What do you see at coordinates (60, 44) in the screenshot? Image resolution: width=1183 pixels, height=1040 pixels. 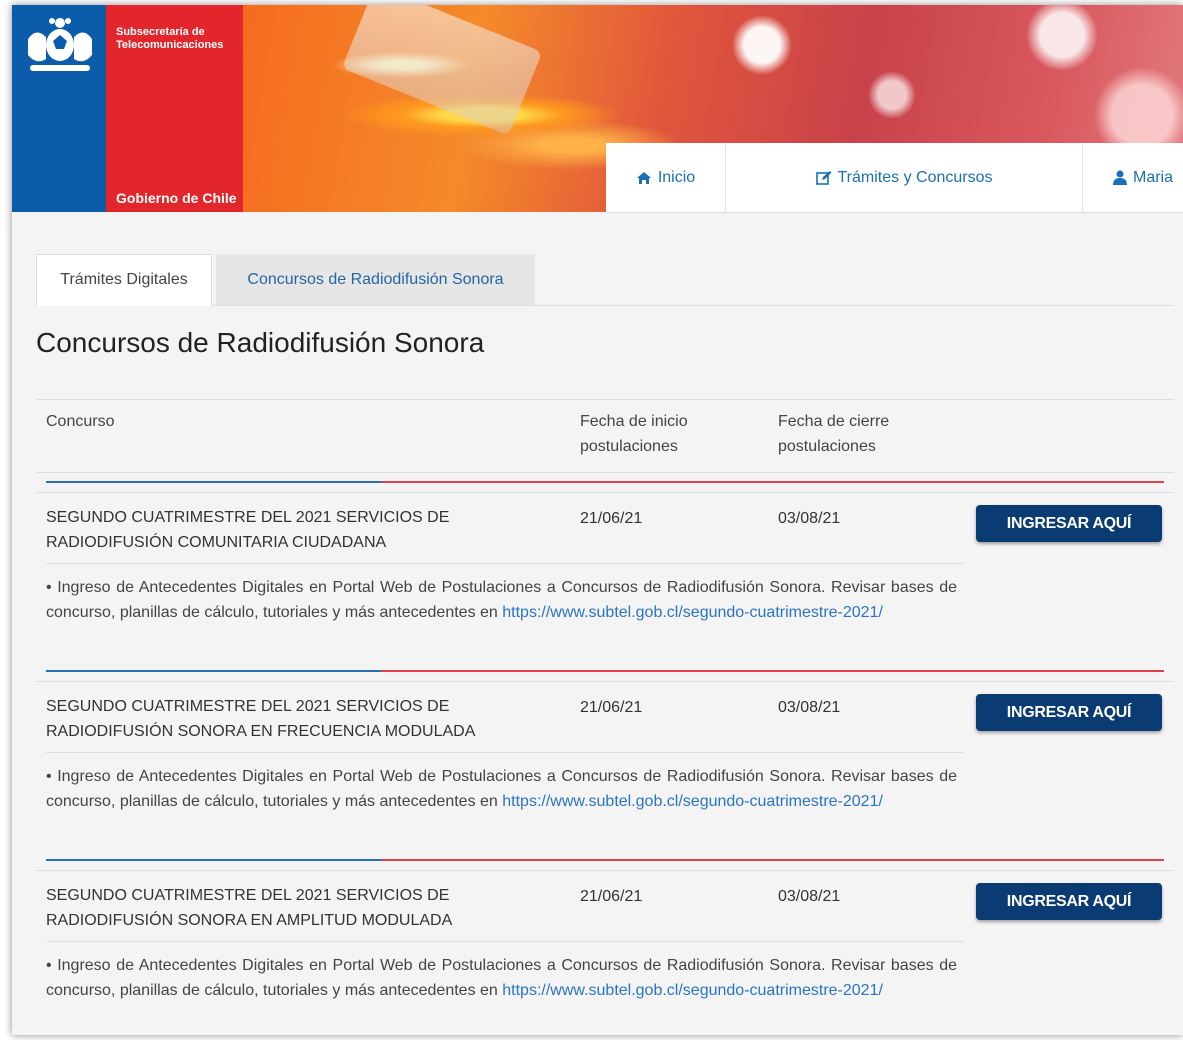 I see `coat-of-arms-icon` at bounding box center [60, 44].